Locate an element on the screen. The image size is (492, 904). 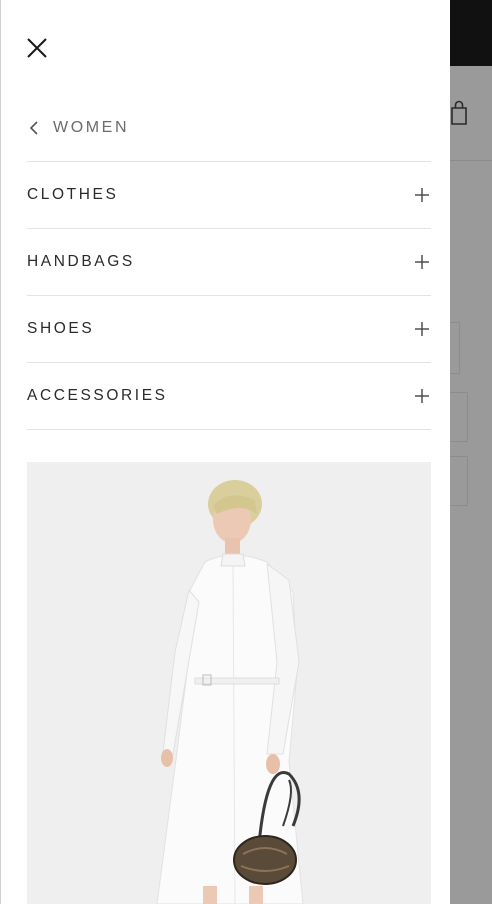
back-button: WOMEN is located at coordinates (78, 128).